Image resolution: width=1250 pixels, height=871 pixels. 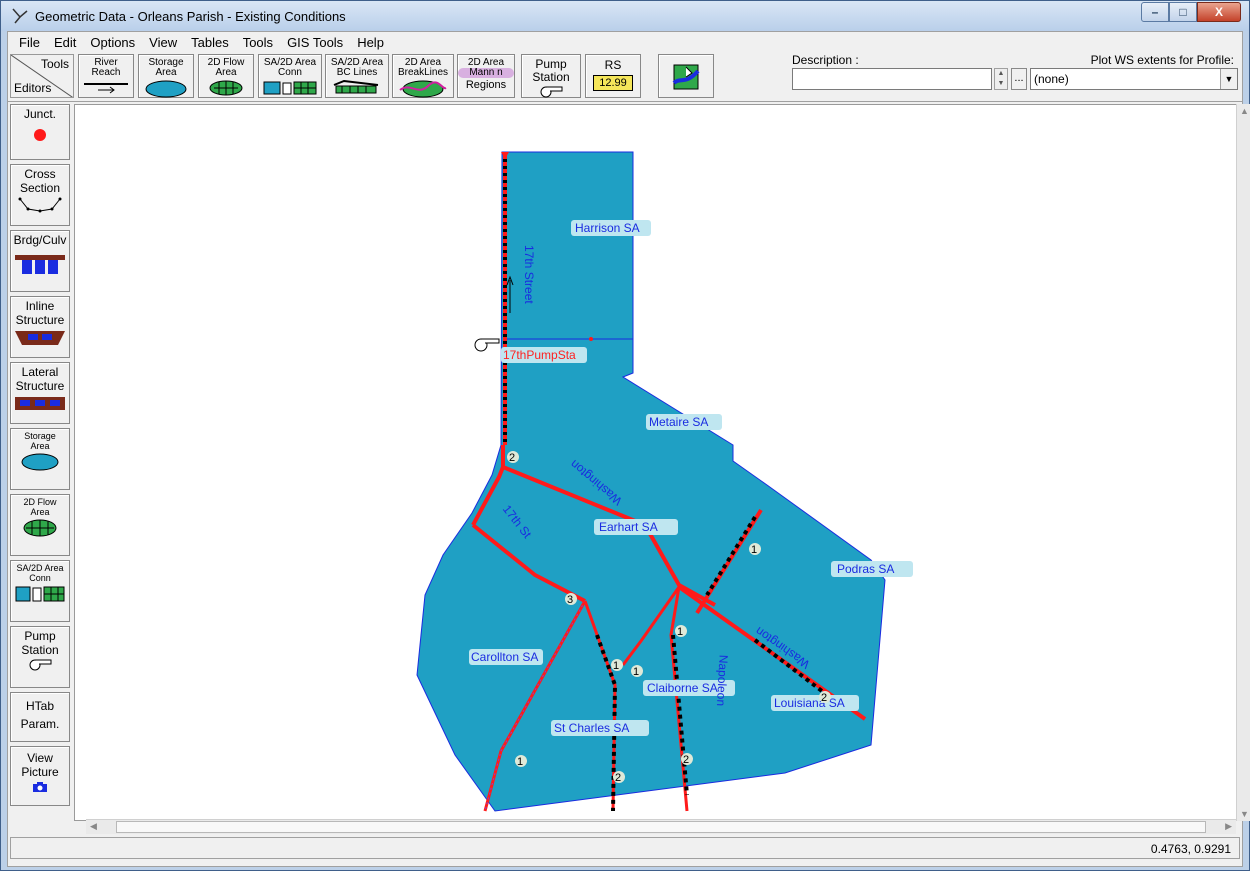 I want to click on pump-station-label: 17thPumpSta, so click(x=539, y=355).